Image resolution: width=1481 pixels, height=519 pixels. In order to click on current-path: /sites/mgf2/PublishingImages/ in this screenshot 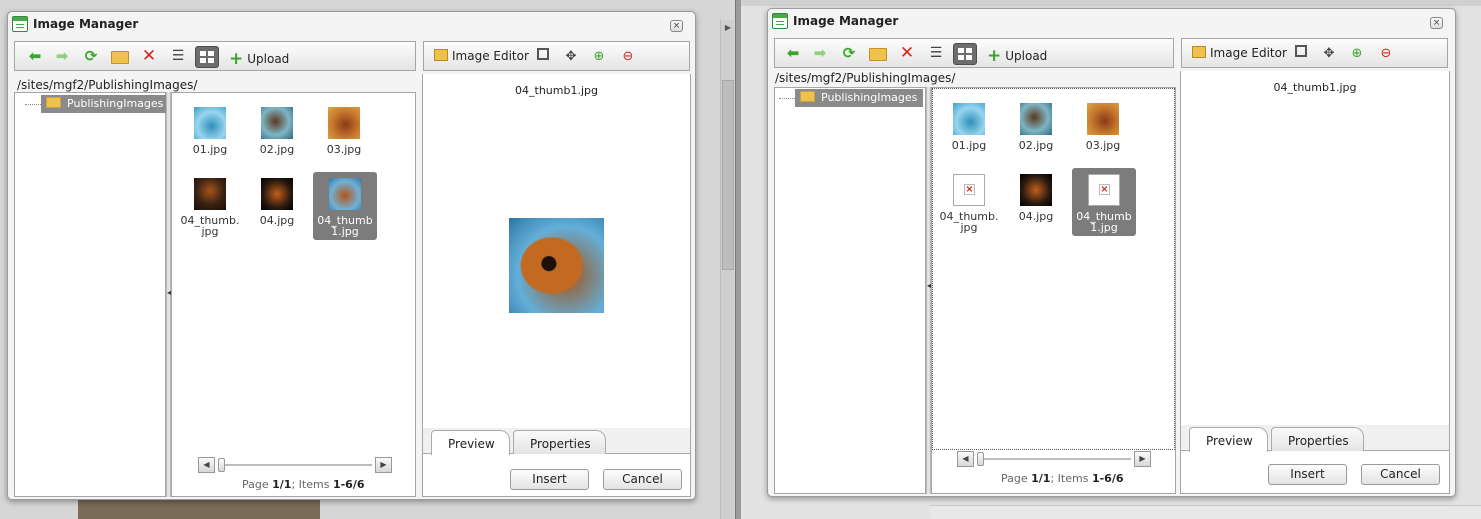, I will do `click(865, 78)`.